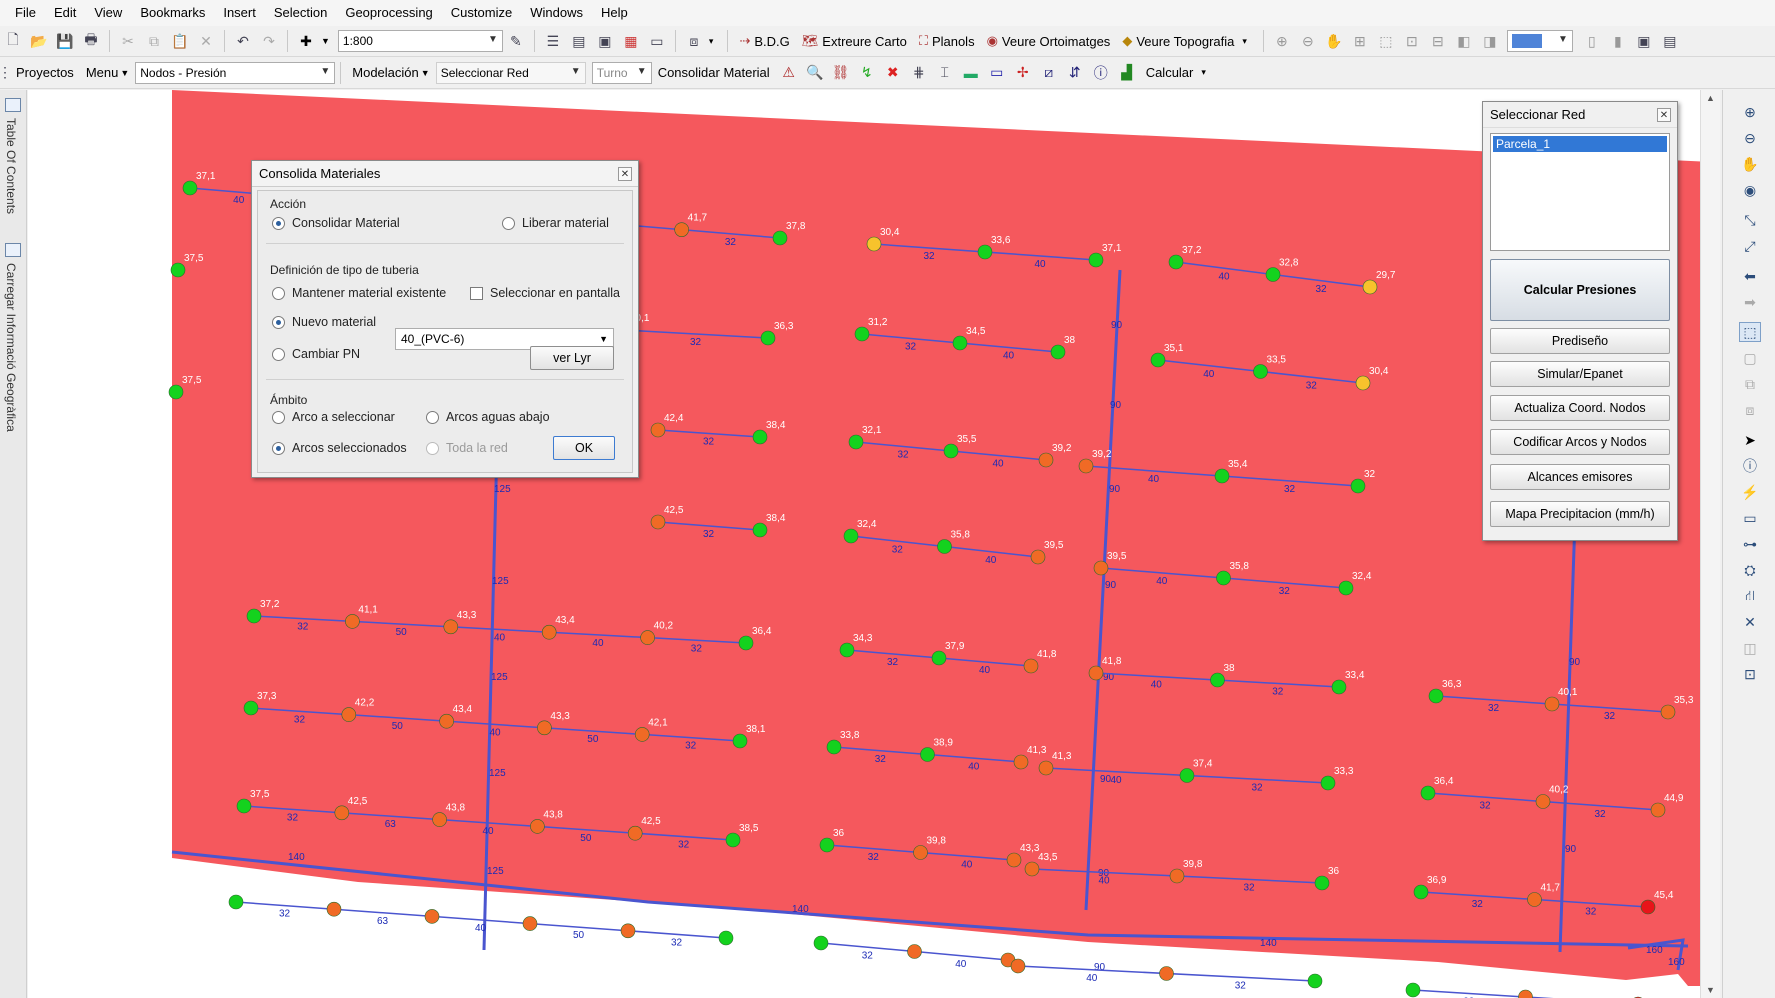 This screenshot has height=998, width=1775. I want to click on select-features-icon: ⬚, so click(1386, 41).